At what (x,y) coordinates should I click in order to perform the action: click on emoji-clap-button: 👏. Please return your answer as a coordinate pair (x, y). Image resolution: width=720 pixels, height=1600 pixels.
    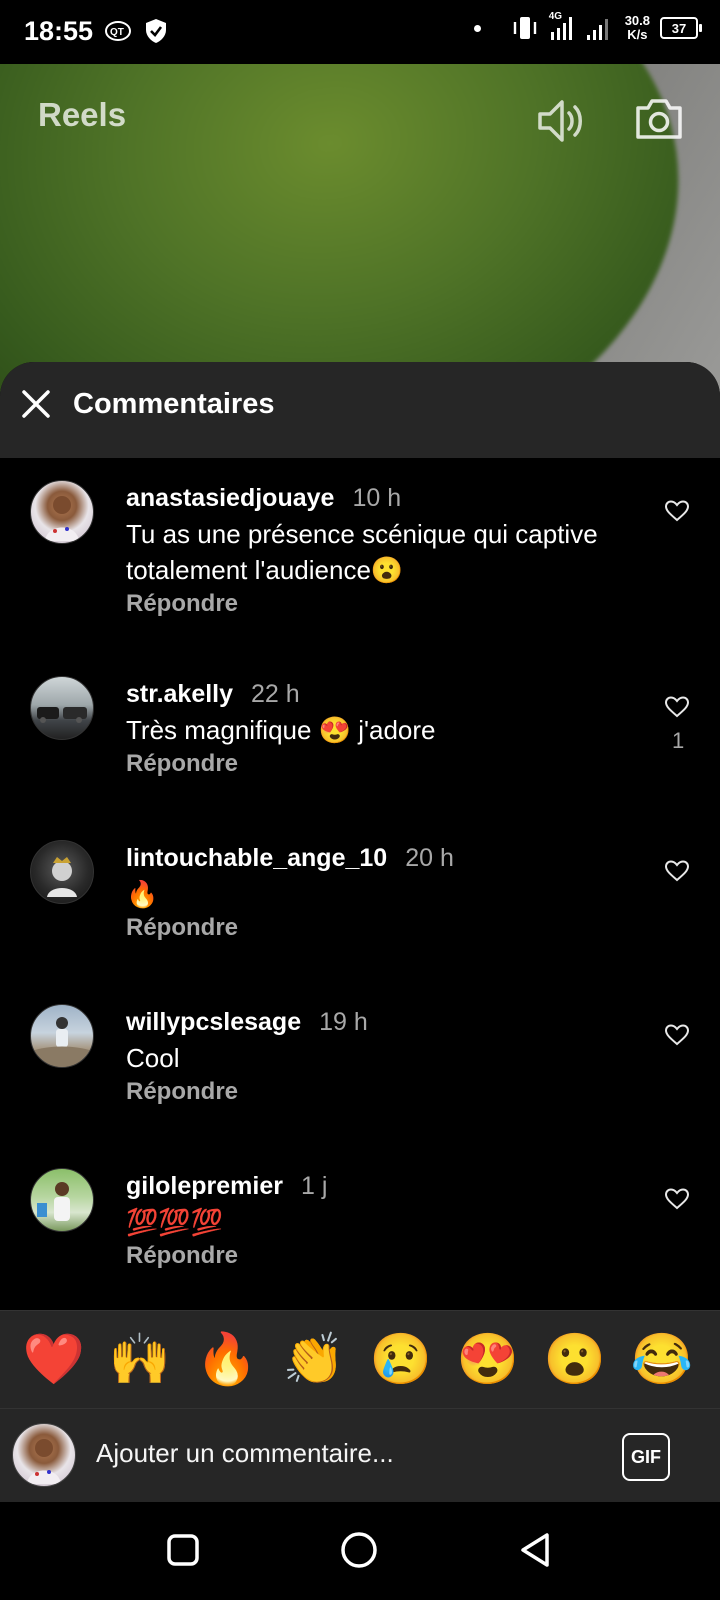
    Looking at the image, I should click on (314, 1359).